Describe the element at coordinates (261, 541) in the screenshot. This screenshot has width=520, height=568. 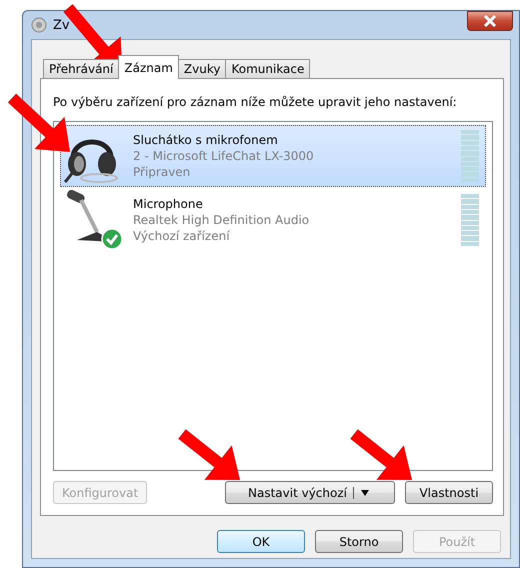
I see `dialog-button: OK` at that location.